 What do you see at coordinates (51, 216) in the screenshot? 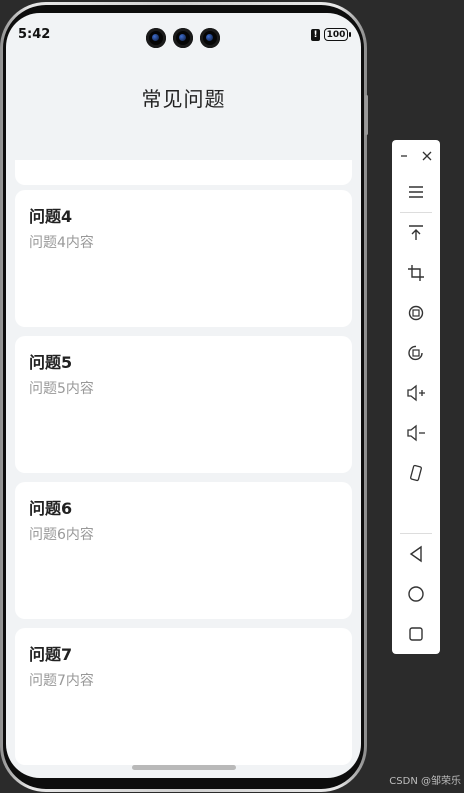
I see `faq-title: 问题4` at bounding box center [51, 216].